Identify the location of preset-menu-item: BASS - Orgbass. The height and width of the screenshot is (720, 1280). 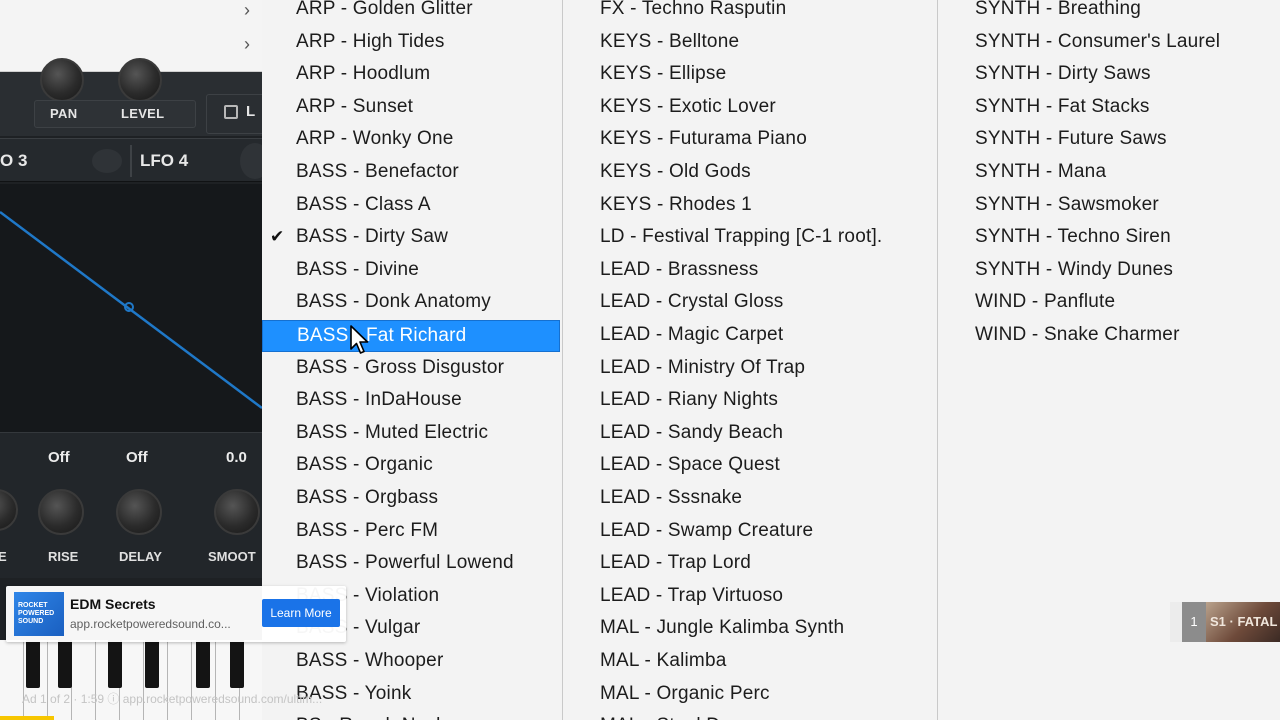
(411, 499).